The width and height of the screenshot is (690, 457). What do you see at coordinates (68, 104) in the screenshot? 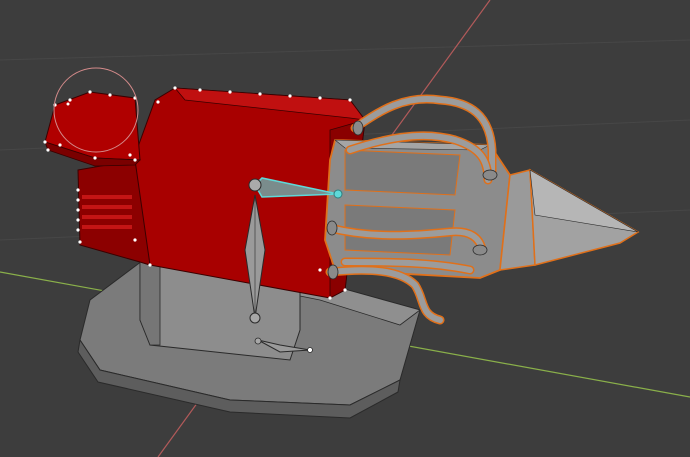
I see `brush-cursor-center` at bounding box center [68, 104].